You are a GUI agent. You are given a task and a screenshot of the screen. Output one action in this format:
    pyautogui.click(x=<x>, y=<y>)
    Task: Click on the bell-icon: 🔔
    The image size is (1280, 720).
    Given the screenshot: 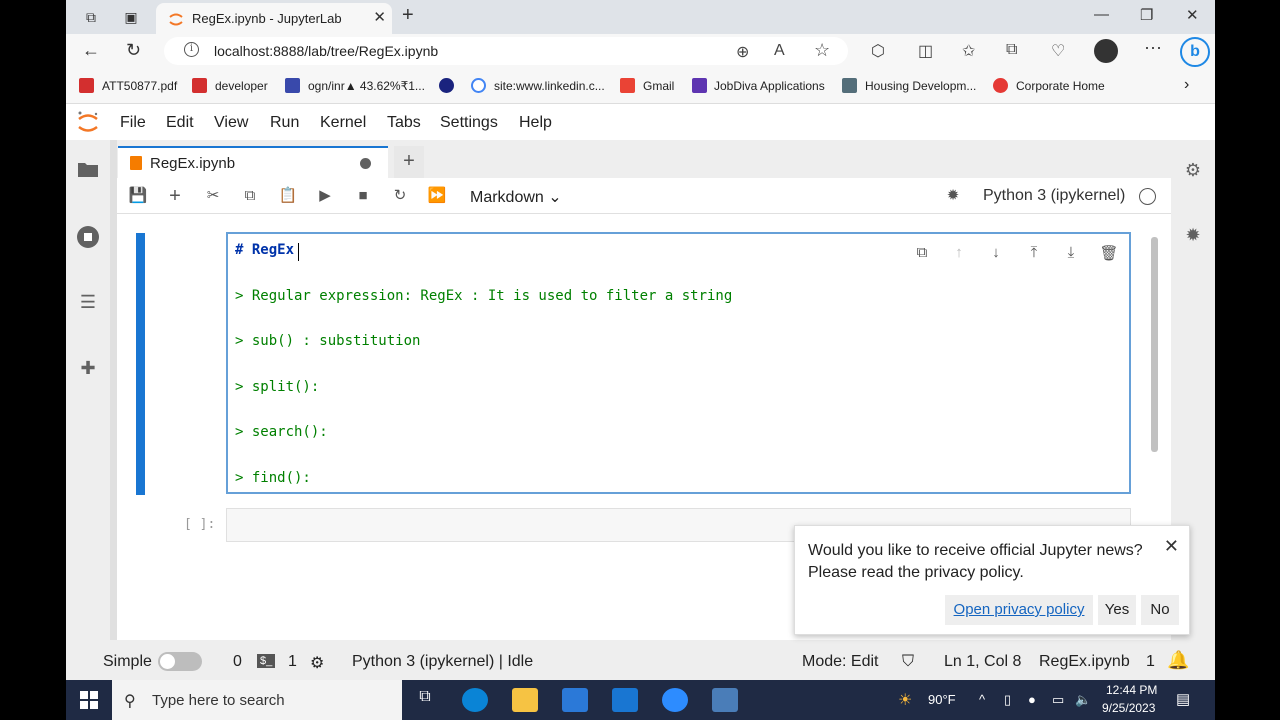 What is the action you would take?
    pyautogui.click(x=1178, y=660)
    